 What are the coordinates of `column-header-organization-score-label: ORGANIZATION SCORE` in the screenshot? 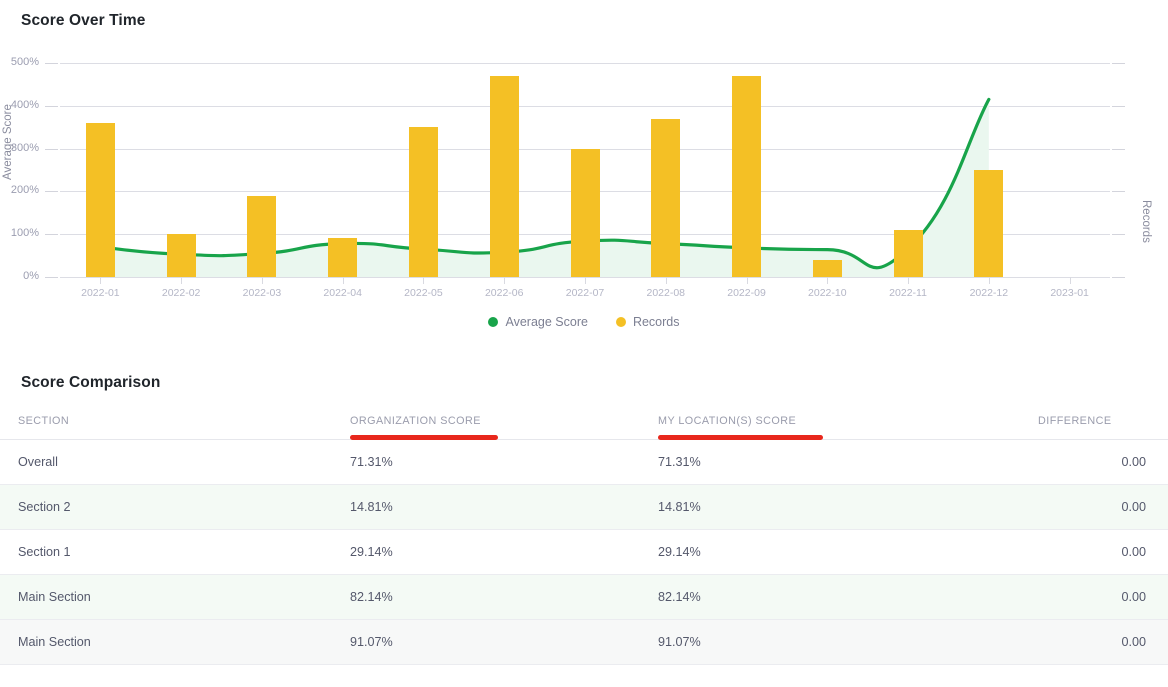 It's located at (415, 421).